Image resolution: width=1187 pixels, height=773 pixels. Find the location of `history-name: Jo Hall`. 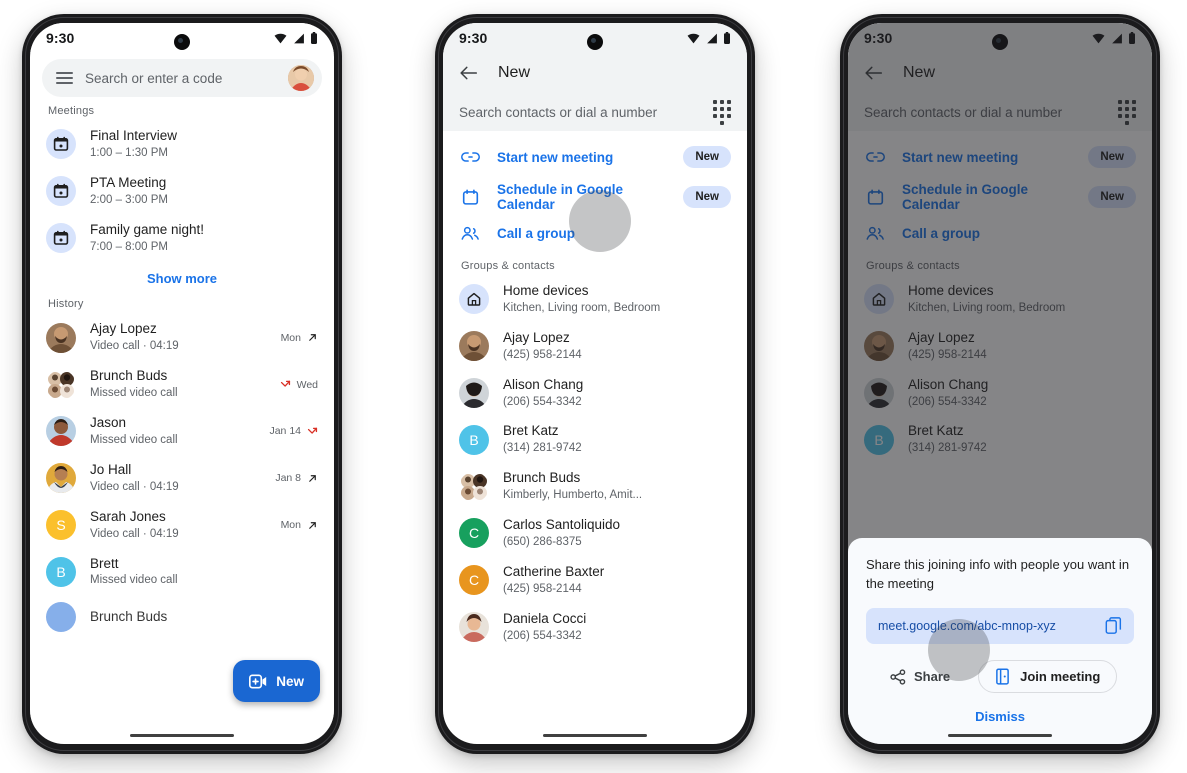

history-name: Jo Hall is located at coordinates (111, 469).